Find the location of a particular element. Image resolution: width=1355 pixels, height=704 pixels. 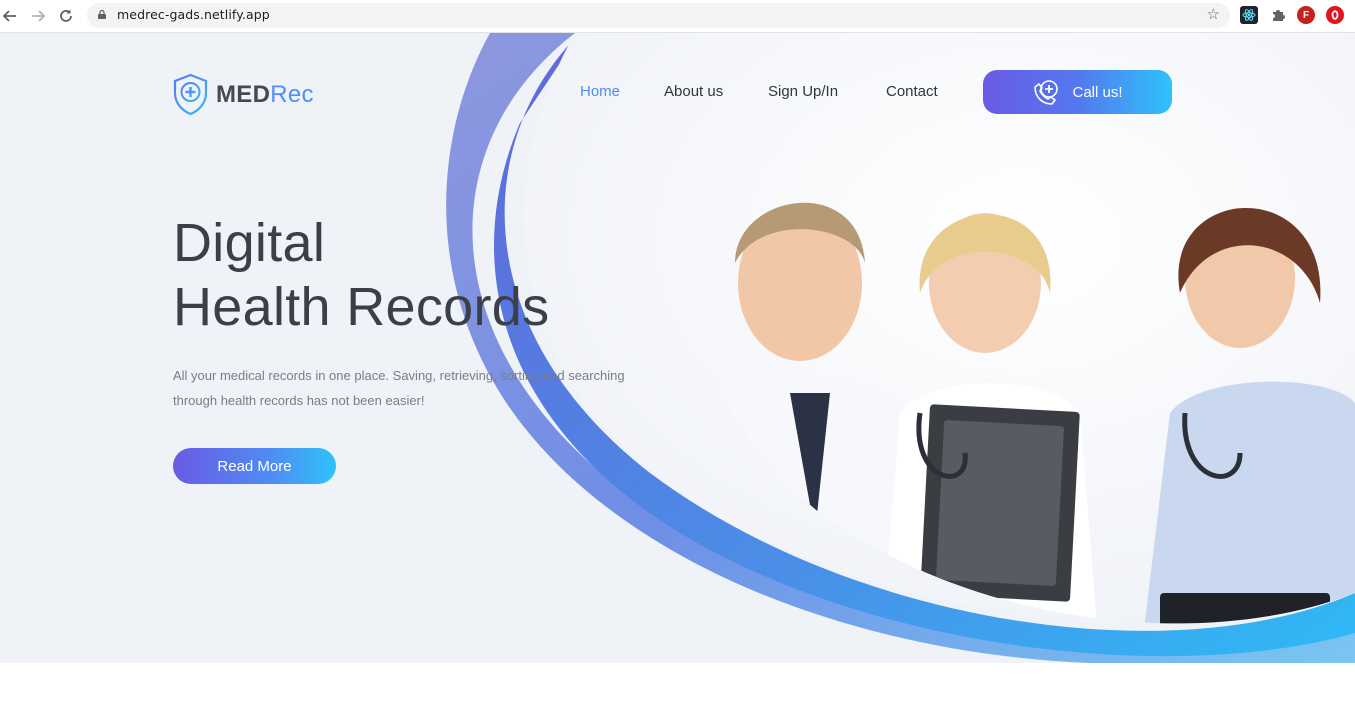

extensions-puzzle-icon is located at coordinates (1278, 15).